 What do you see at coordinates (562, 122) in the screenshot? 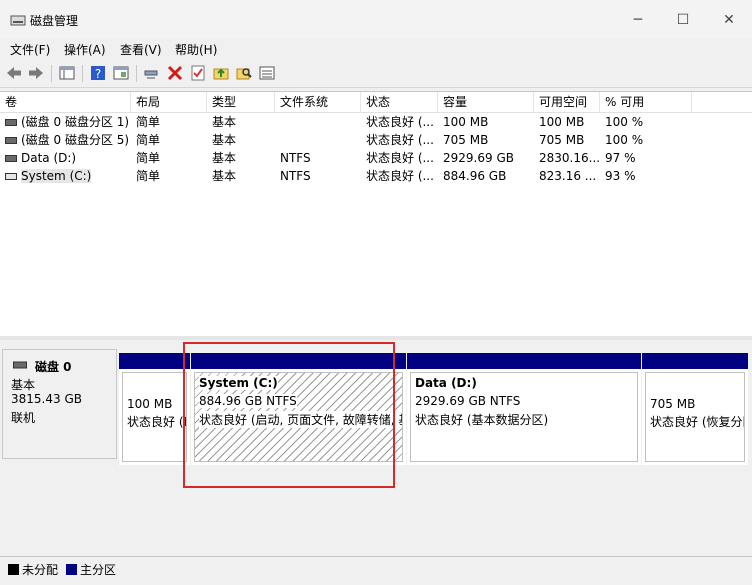
I see `volume-free-space: 100 MB` at bounding box center [562, 122].